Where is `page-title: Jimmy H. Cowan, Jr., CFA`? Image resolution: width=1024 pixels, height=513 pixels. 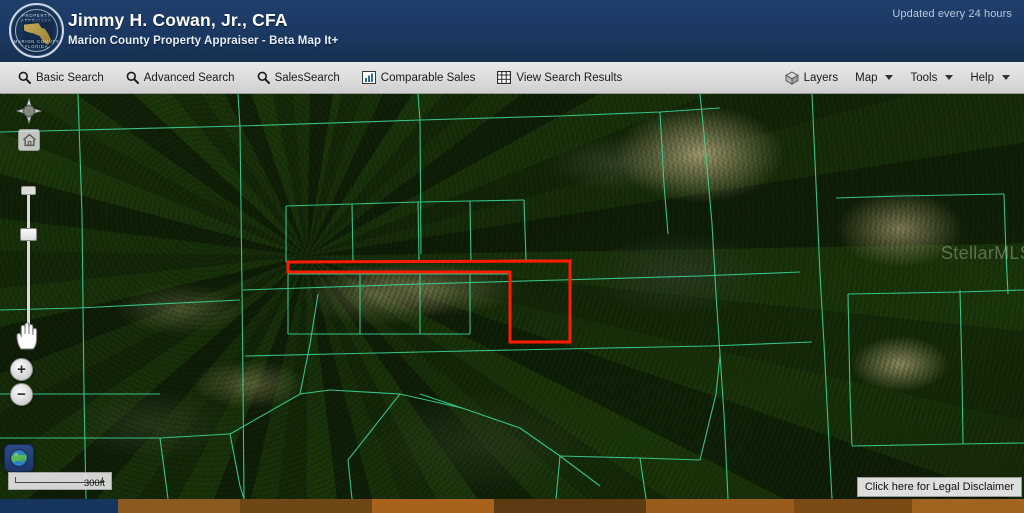
page-title: Jimmy H. Cowan, Jr., CFA is located at coordinates (178, 20).